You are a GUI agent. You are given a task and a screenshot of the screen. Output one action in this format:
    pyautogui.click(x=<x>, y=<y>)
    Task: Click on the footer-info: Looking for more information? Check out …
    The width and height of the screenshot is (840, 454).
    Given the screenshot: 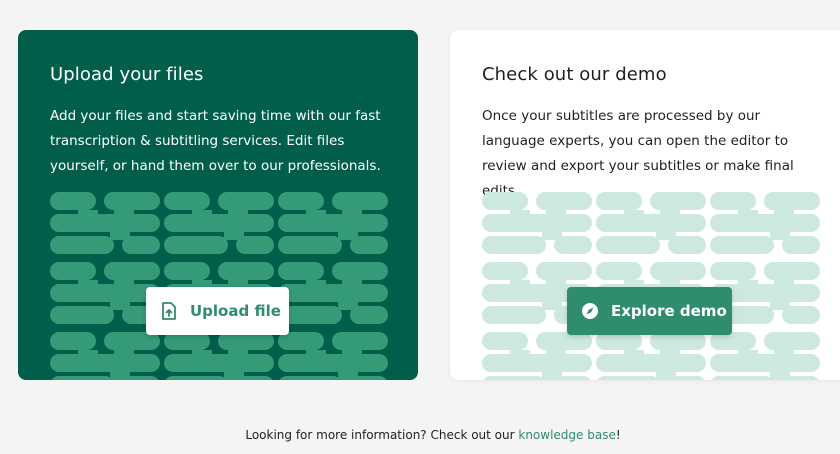 What is the action you would take?
    pyautogui.click(x=420, y=435)
    